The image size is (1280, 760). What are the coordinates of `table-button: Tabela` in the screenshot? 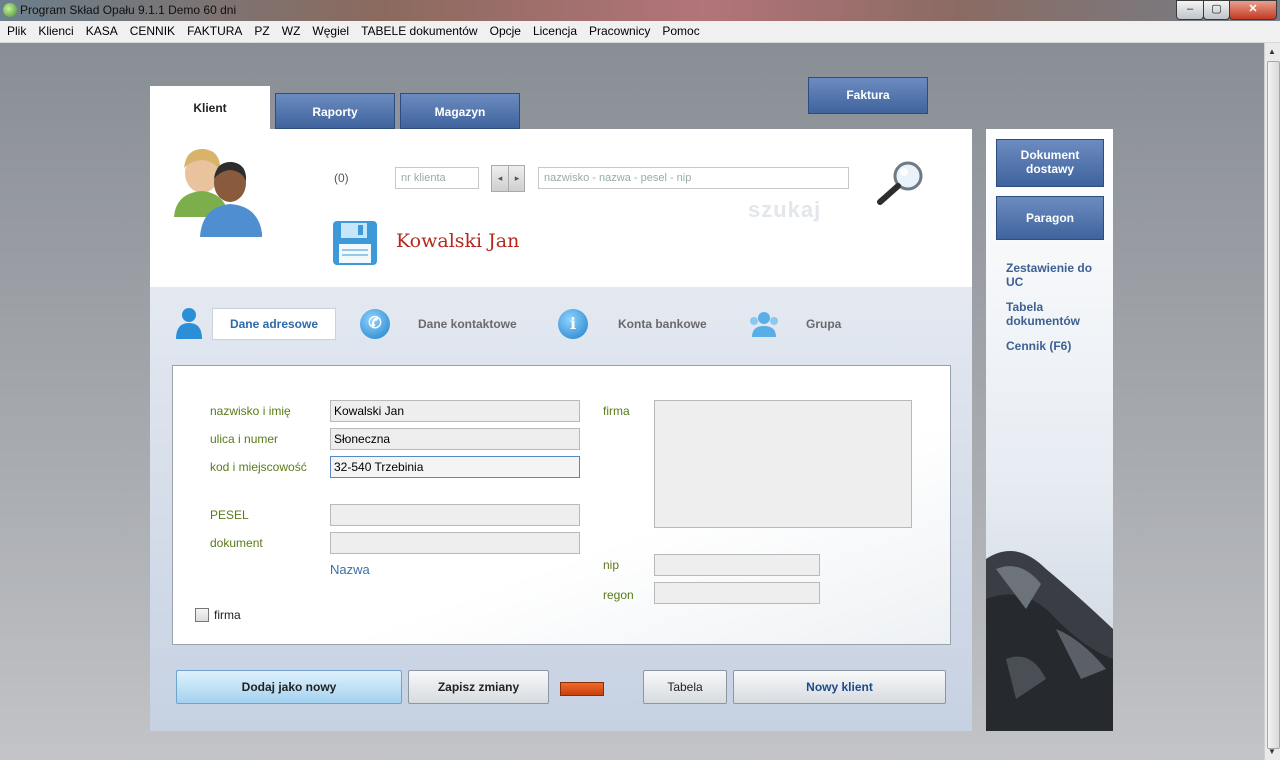 It's located at (685, 687).